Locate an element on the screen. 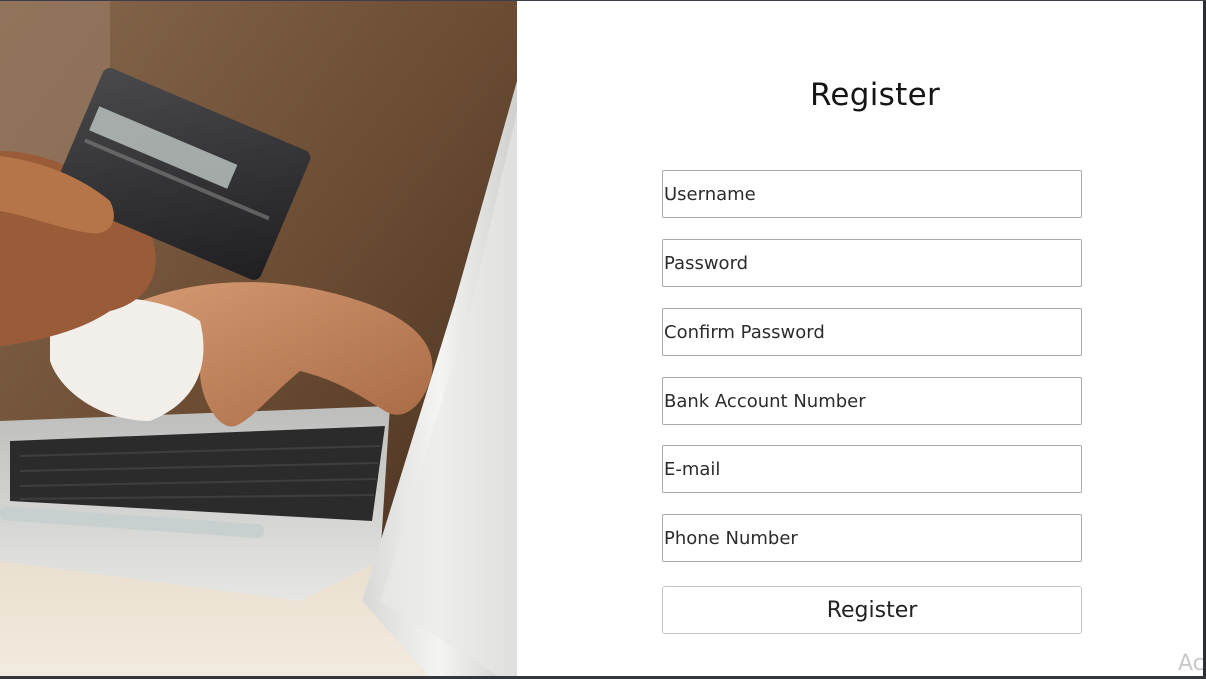 Image resolution: width=1206 pixels, height=679 pixels. confirm-password-input is located at coordinates (872, 332).